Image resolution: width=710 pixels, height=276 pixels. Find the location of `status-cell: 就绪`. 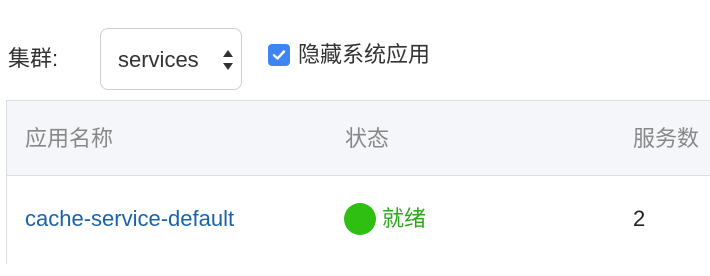

status-cell: 就绪 is located at coordinates (385, 219).